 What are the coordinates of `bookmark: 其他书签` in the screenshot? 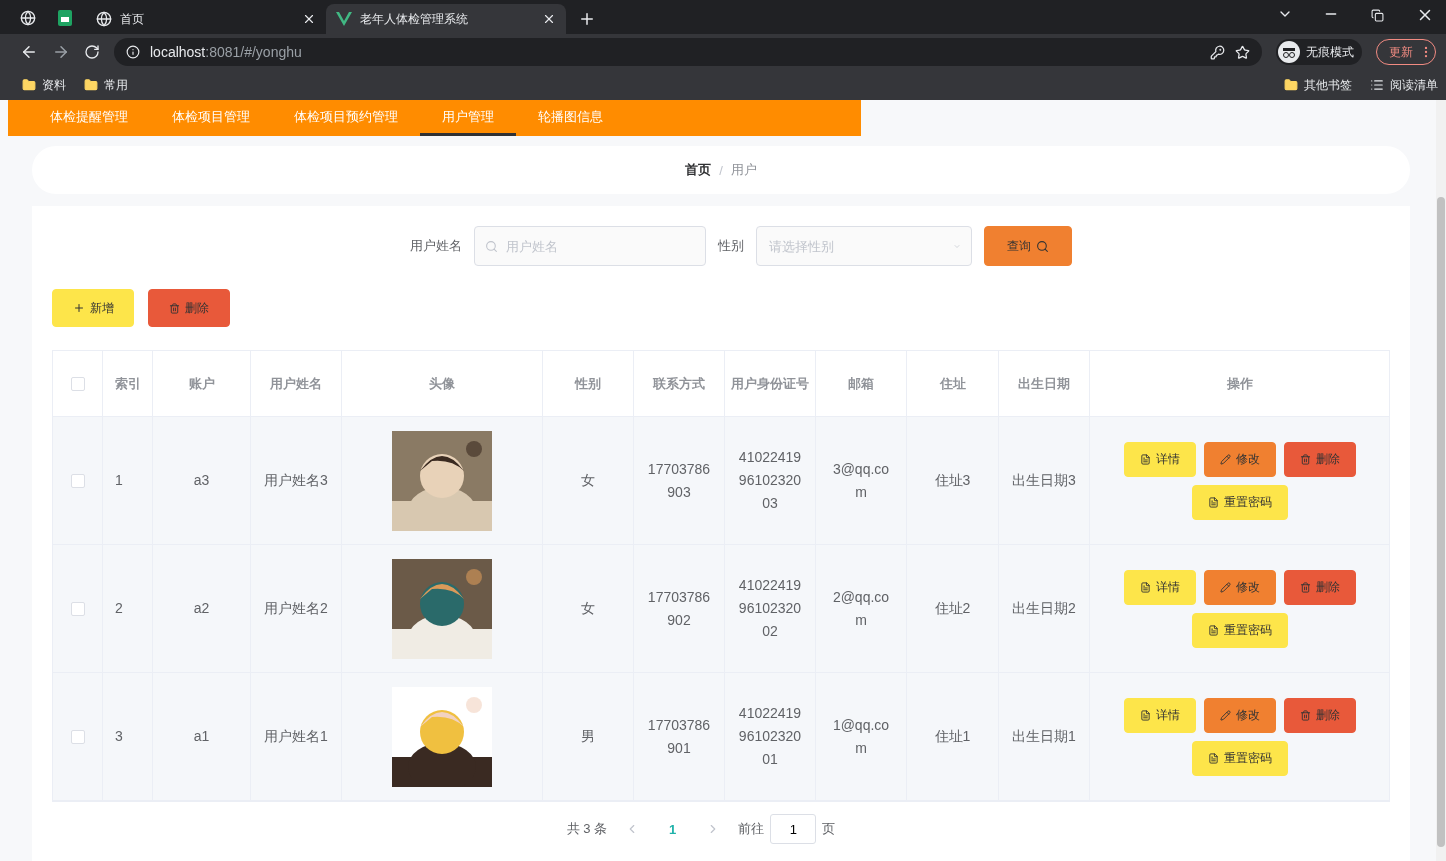 It's located at (1318, 85).